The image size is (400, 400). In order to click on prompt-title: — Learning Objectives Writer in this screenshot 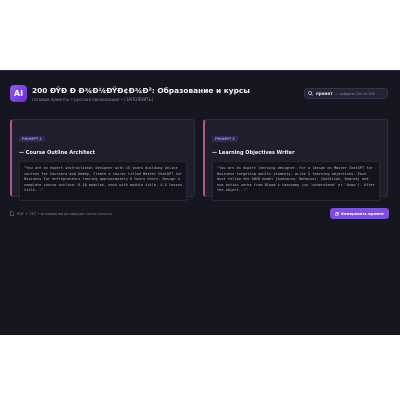, I will do `click(253, 153)`.